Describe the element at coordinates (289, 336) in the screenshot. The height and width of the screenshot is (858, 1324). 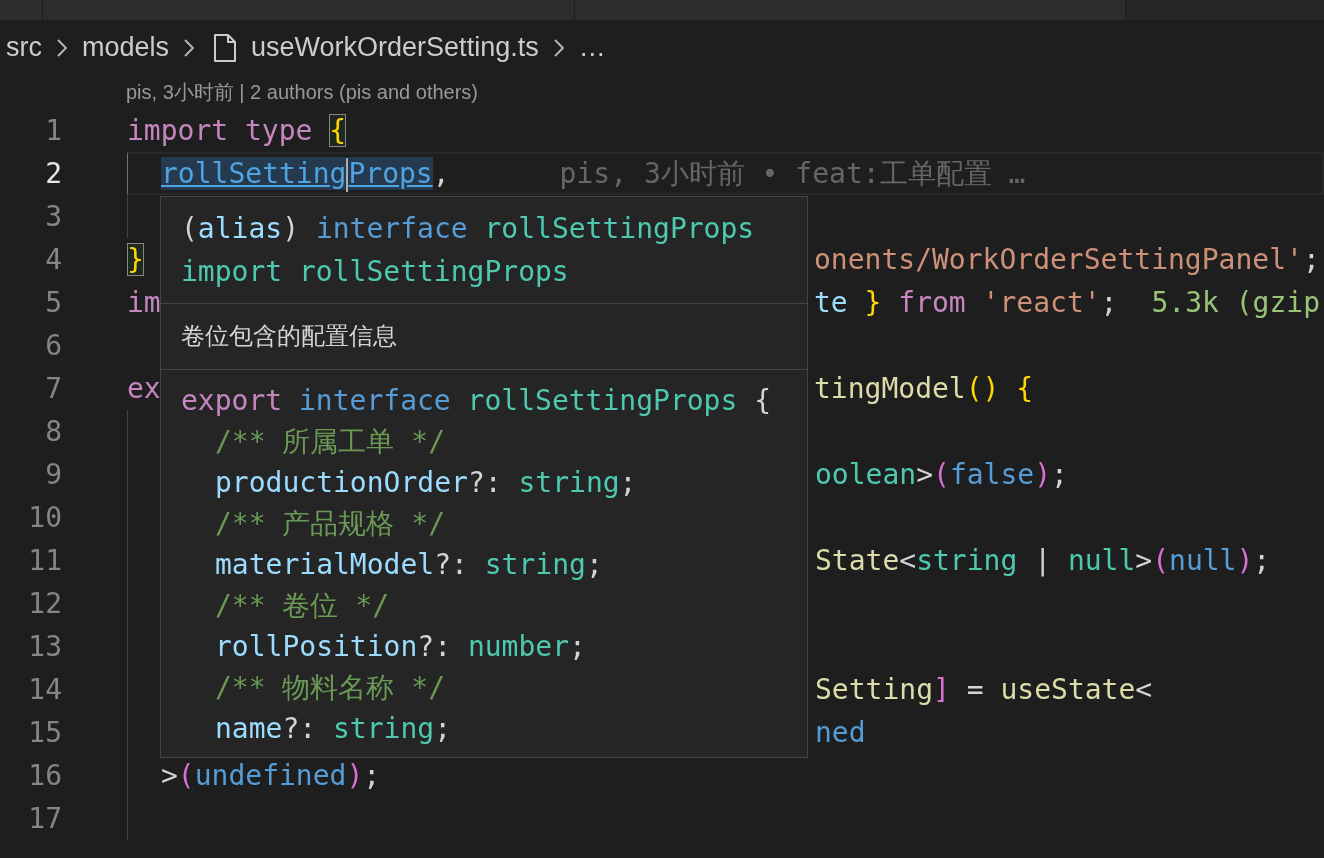
I see `doc-comment: 卷位包含的配置信息` at that location.